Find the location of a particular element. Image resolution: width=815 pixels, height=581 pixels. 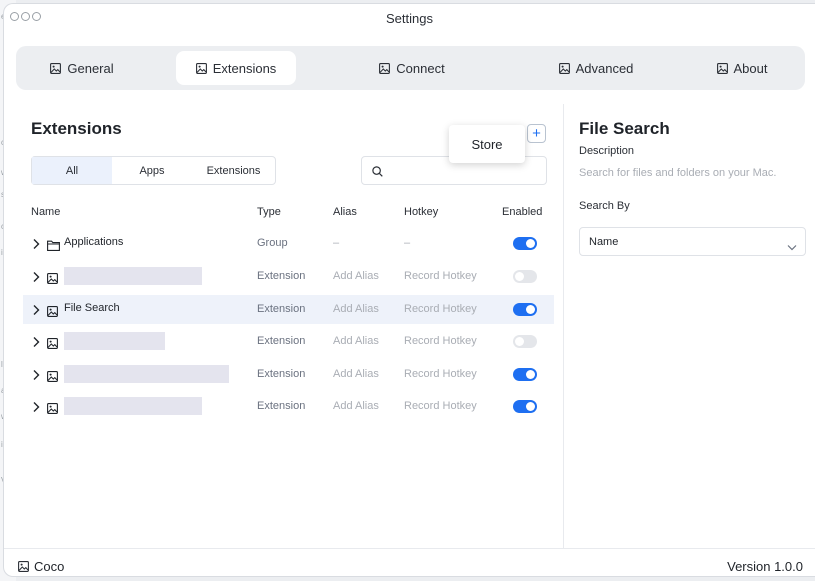

tab-connect: Connect is located at coordinates (412, 68).